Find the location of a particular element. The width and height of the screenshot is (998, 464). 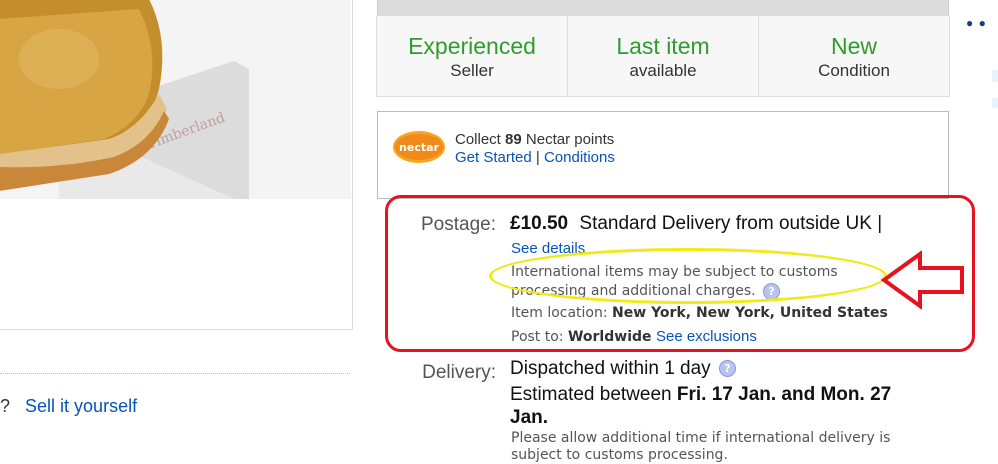

highlight-experienced-seller: Experienced Seller is located at coordinates (472, 56).